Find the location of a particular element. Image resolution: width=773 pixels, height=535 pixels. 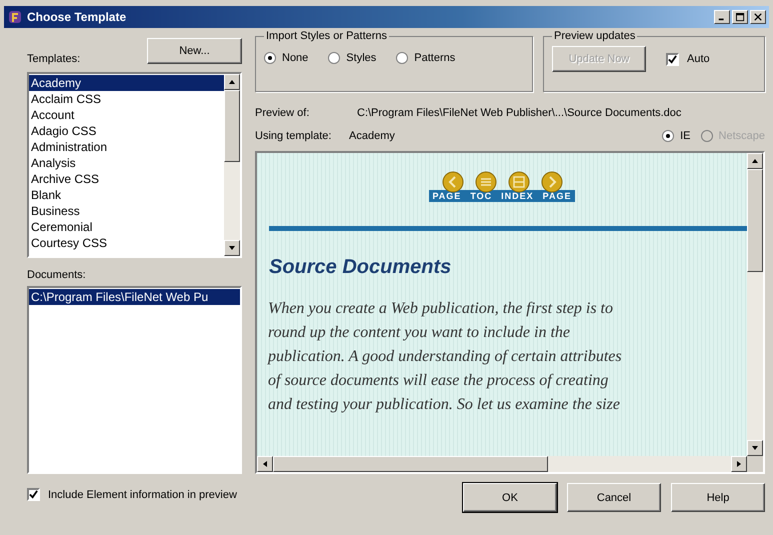

documents-label: Documents: is located at coordinates (57, 275).